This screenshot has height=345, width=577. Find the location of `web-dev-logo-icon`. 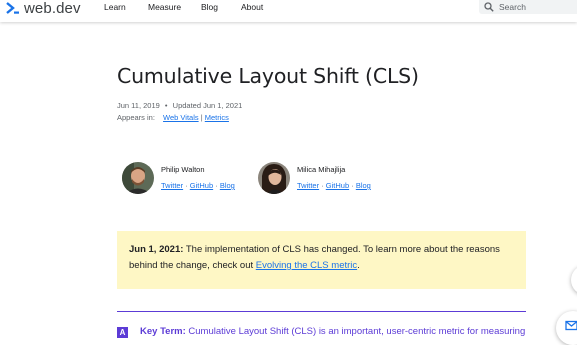

web-dev-logo-icon is located at coordinates (12, 8).